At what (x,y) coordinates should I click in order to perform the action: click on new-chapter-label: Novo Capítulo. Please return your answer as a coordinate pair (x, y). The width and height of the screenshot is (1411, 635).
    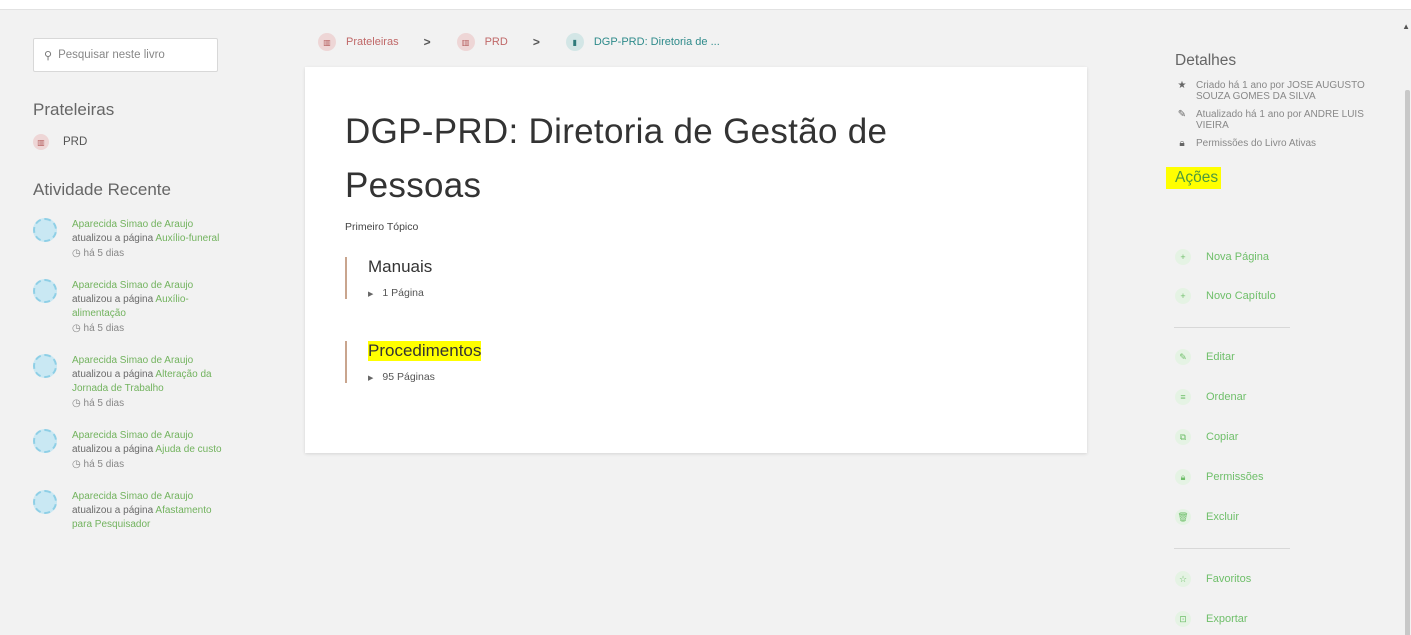
    Looking at the image, I should click on (1241, 296).